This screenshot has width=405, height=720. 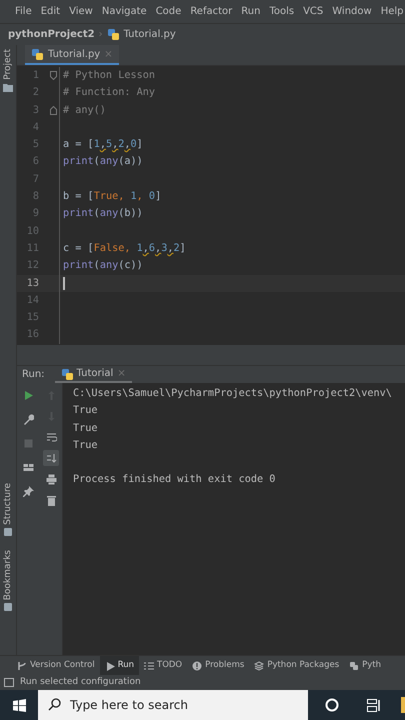 I want to click on panel-label: Run:, so click(x=33, y=375).